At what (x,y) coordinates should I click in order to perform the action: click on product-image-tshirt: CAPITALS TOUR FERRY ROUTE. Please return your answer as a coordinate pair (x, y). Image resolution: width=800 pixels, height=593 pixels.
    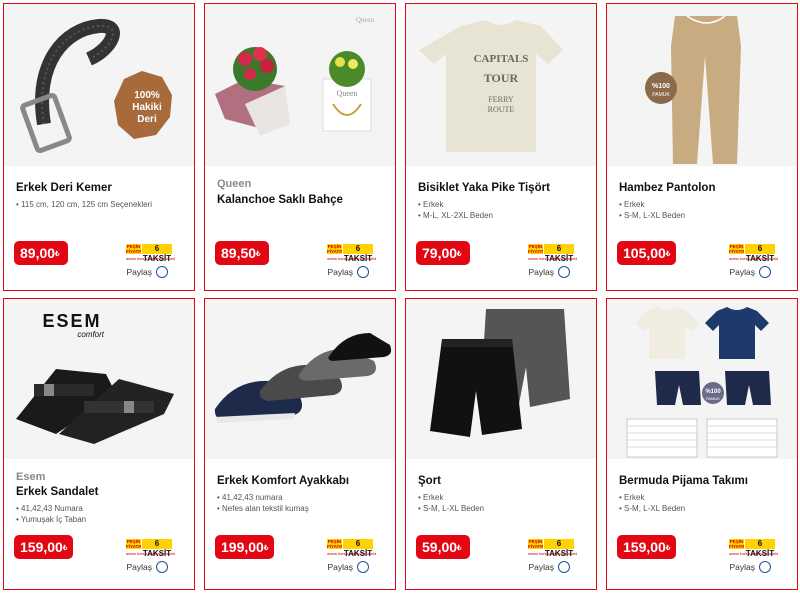
    Looking at the image, I should click on (501, 85).